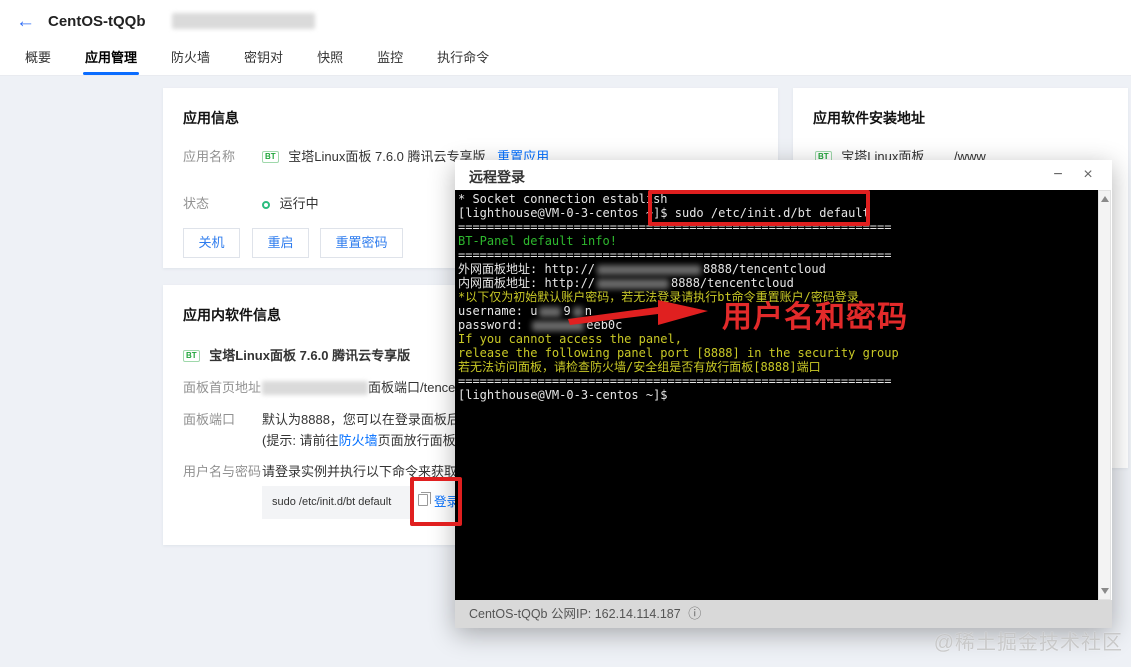  I want to click on shutdown-button: 关机, so click(211, 243).